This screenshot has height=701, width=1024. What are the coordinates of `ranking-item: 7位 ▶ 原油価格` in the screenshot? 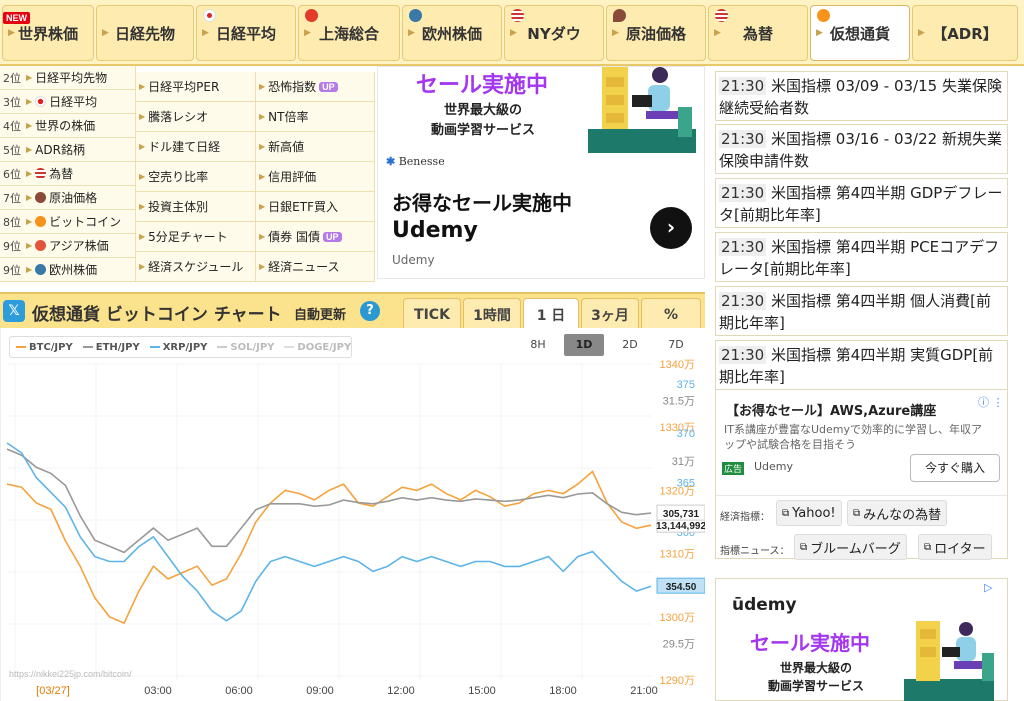 It's located at (68, 198).